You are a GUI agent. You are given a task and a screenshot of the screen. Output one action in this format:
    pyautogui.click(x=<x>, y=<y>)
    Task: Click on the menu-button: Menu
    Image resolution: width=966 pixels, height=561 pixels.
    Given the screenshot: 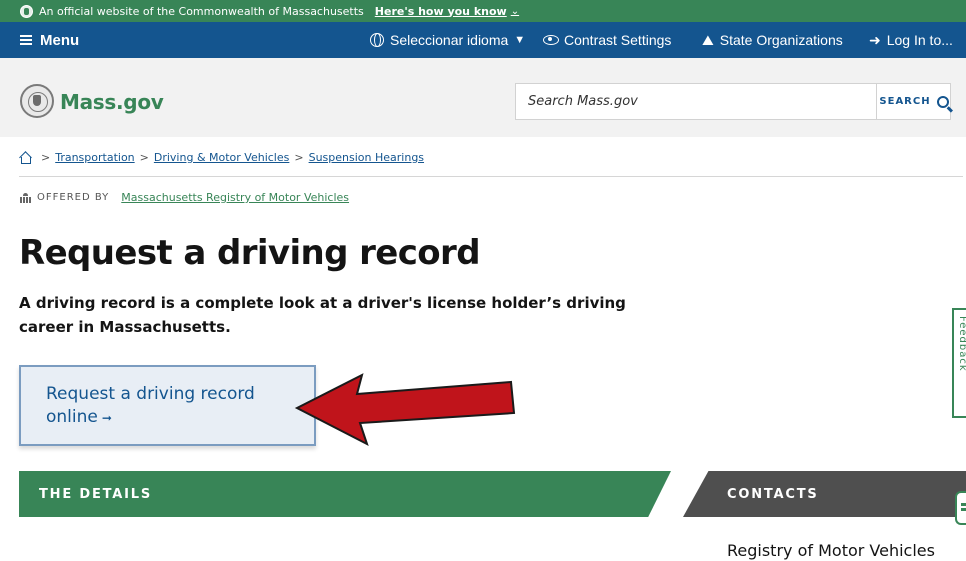 What is the action you would take?
    pyautogui.click(x=49, y=40)
    